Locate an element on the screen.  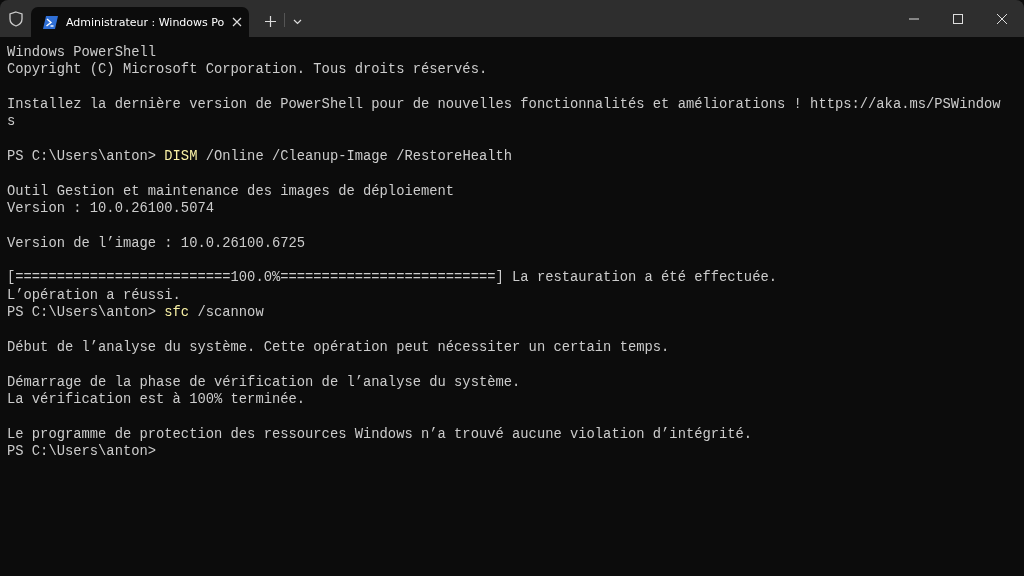
terminal-line: Version : 10.0.26100.5074 is located at coordinates (110, 209).